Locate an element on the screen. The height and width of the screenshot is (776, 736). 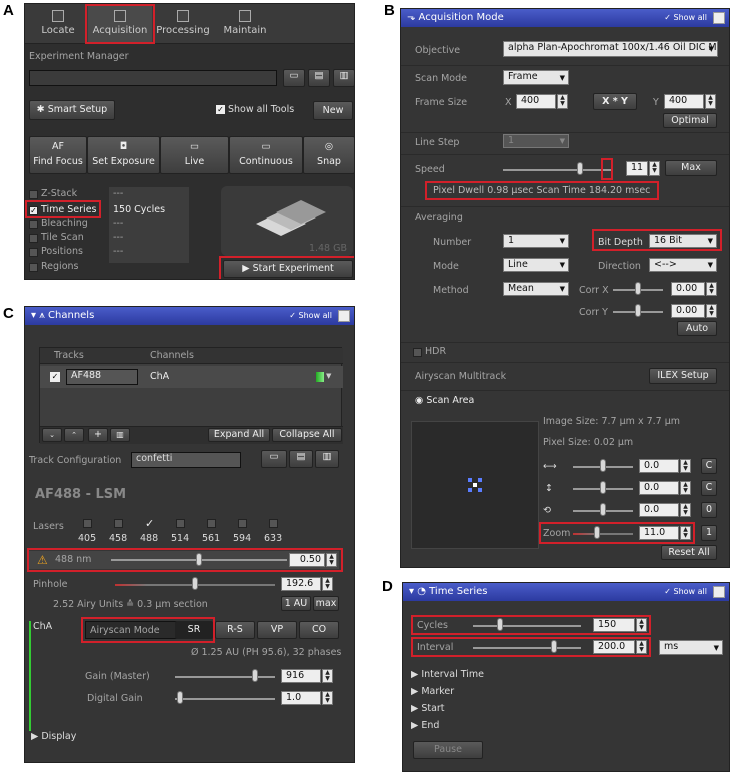
bit-depth-dropdown: 16 Bit is located at coordinates (683, 241).